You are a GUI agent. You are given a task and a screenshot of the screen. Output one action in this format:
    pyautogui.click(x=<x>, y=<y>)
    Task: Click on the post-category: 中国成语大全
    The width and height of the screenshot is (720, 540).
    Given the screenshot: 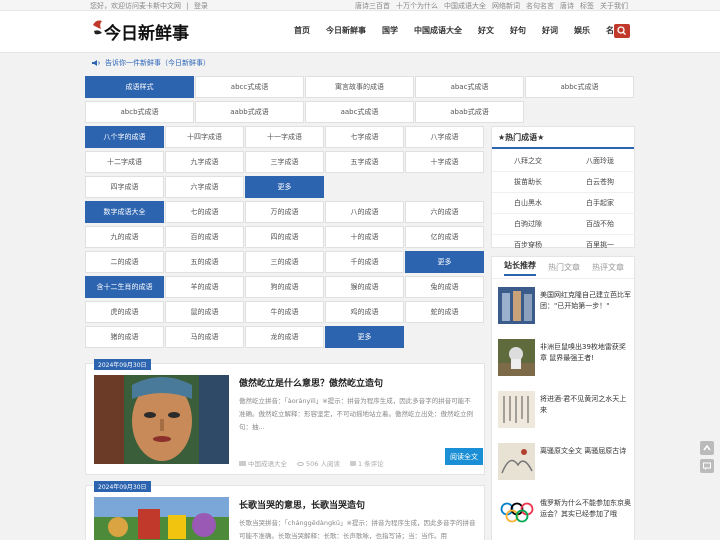 What is the action you would take?
    pyautogui.click(x=263, y=463)
    